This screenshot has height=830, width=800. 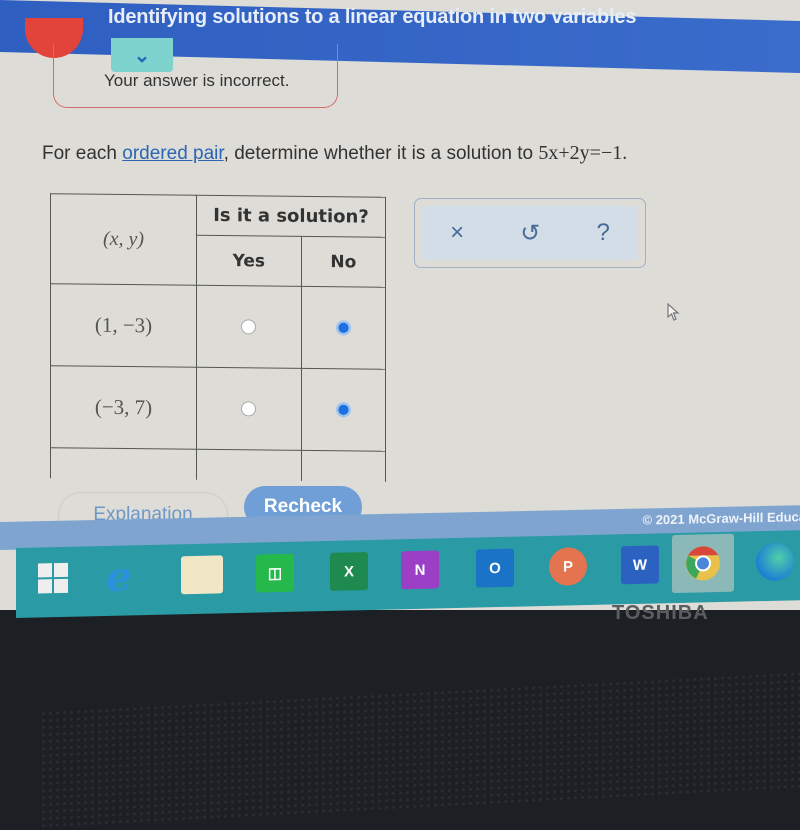 What do you see at coordinates (53, 578) in the screenshot?
I see `windows-start-icon` at bounding box center [53, 578].